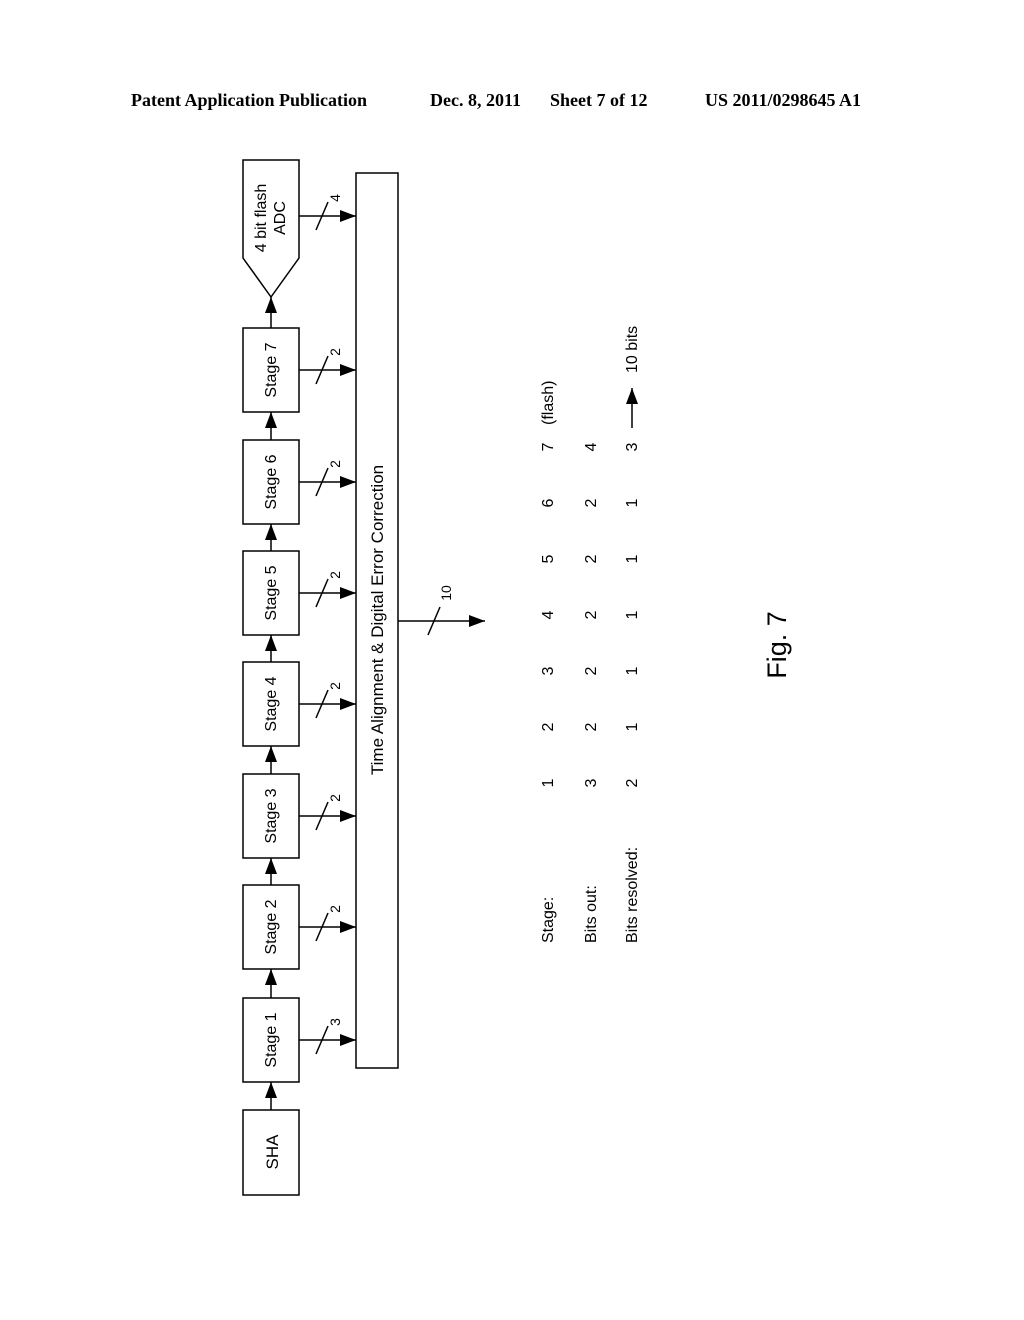 The height and width of the screenshot is (1320, 1024). What do you see at coordinates (446, 593) in the screenshot?
I see `output-bits-label: 10` at bounding box center [446, 593].